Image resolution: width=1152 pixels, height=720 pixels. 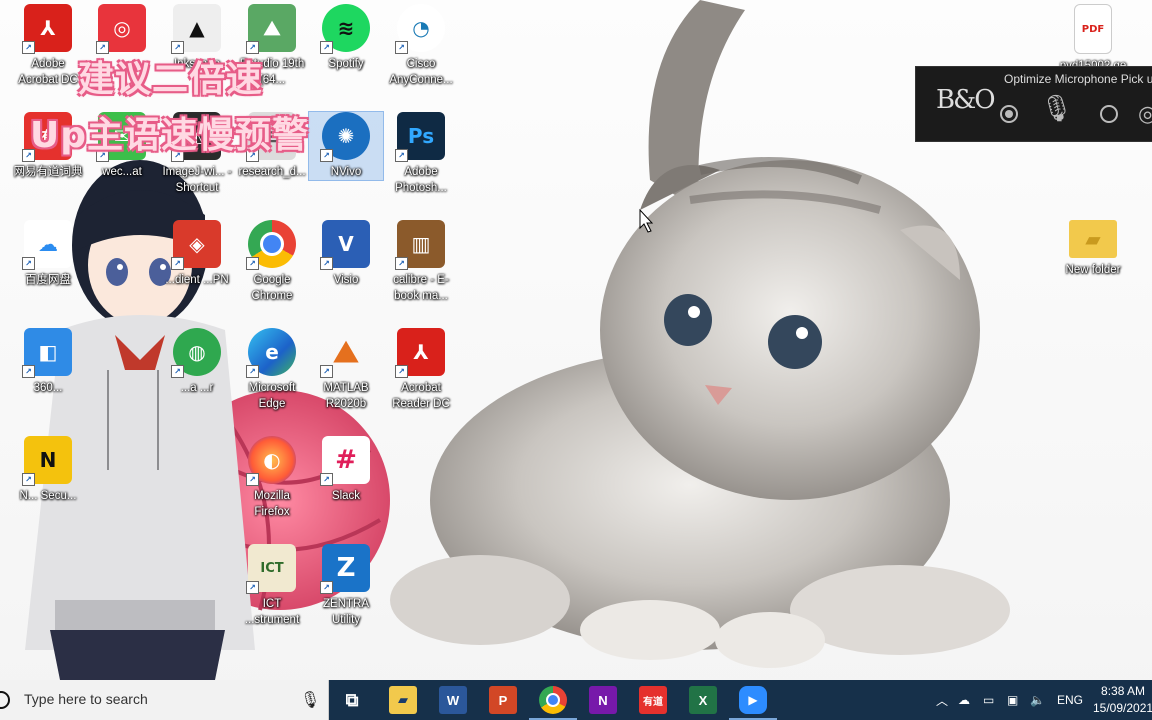 I want to click on task-view-button: ⧉, so click(x=352, y=700).